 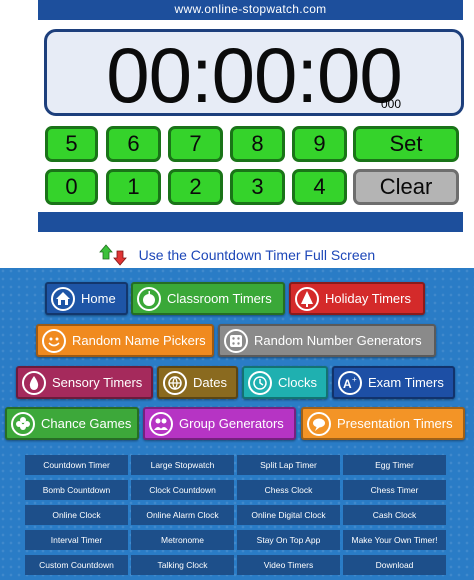 What do you see at coordinates (23, 424) in the screenshot?
I see `clover-icon` at bounding box center [23, 424].